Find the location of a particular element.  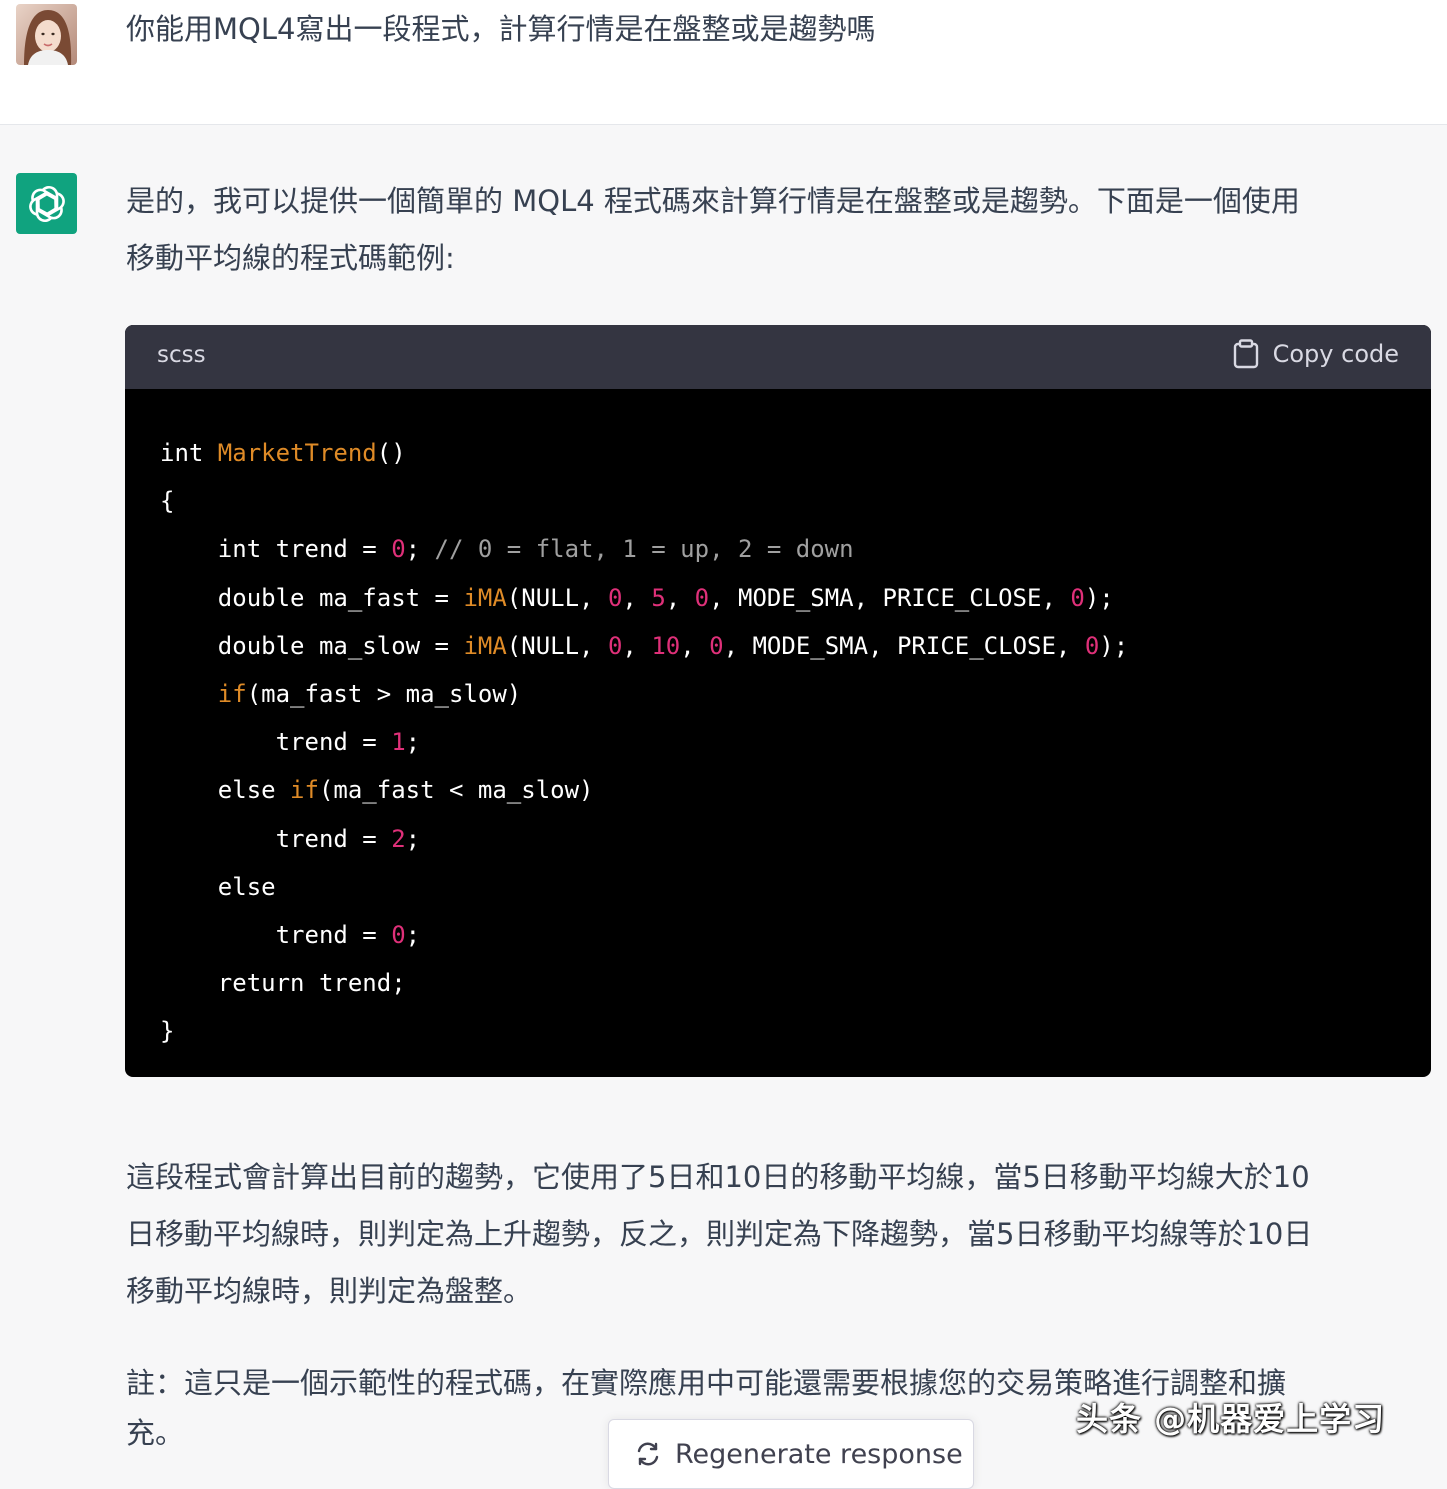

code-token: 10 is located at coordinates (666, 645).